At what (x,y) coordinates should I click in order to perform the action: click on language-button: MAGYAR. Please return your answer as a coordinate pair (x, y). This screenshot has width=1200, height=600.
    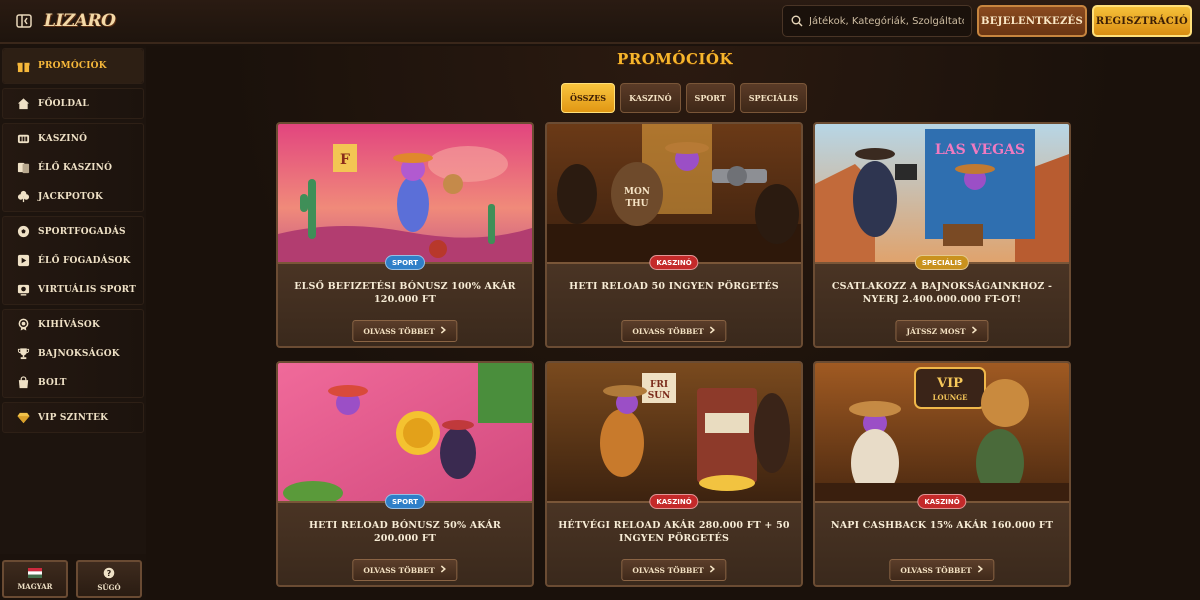
    Looking at the image, I should click on (35, 579).